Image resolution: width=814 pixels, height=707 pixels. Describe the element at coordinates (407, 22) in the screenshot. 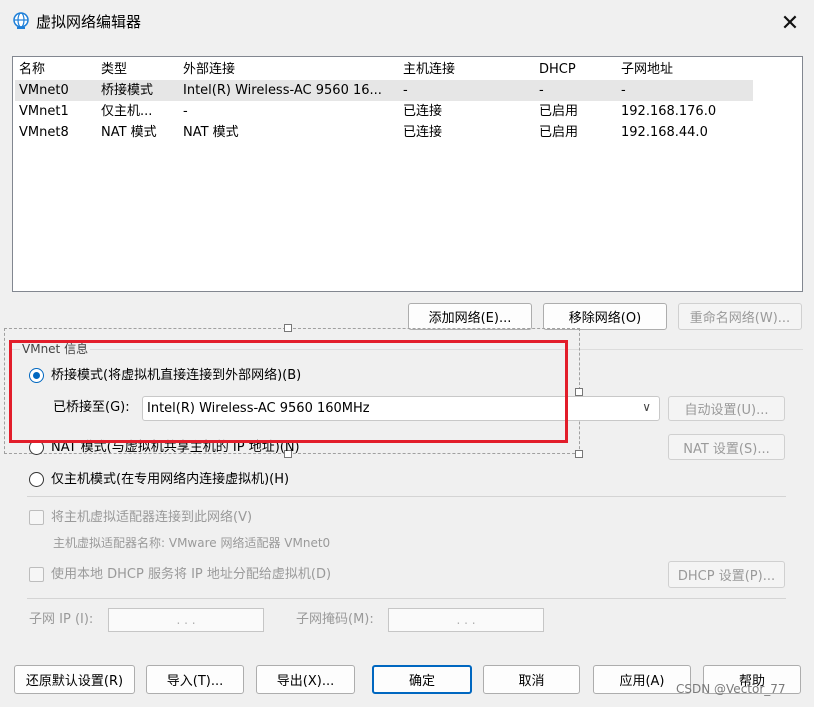

I see `title-bar: 虚拟网络编辑器 ✕` at that location.